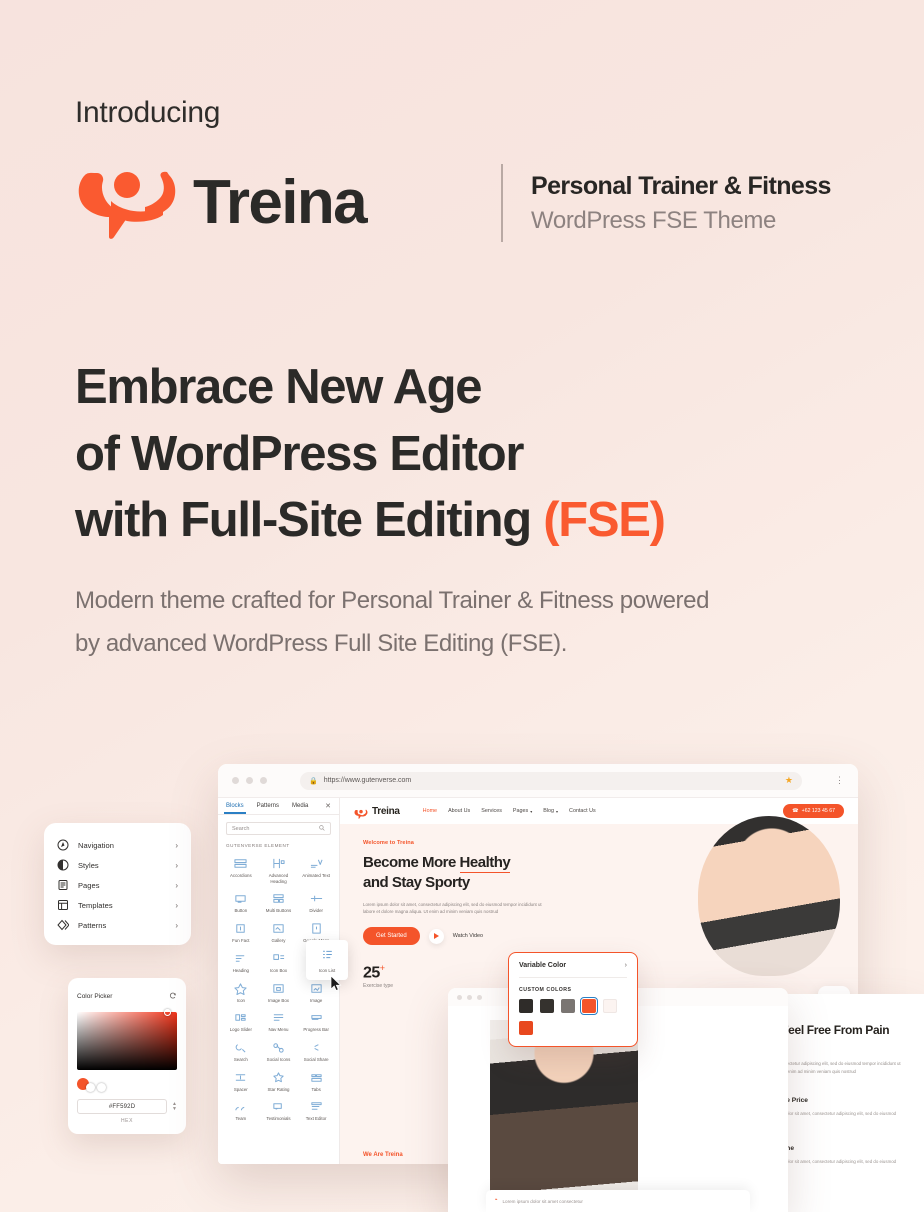 The height and width of the screenshot is (1212, 924). I want to click on site-menu-item-blog: Blog ▾, so click(550, 811).